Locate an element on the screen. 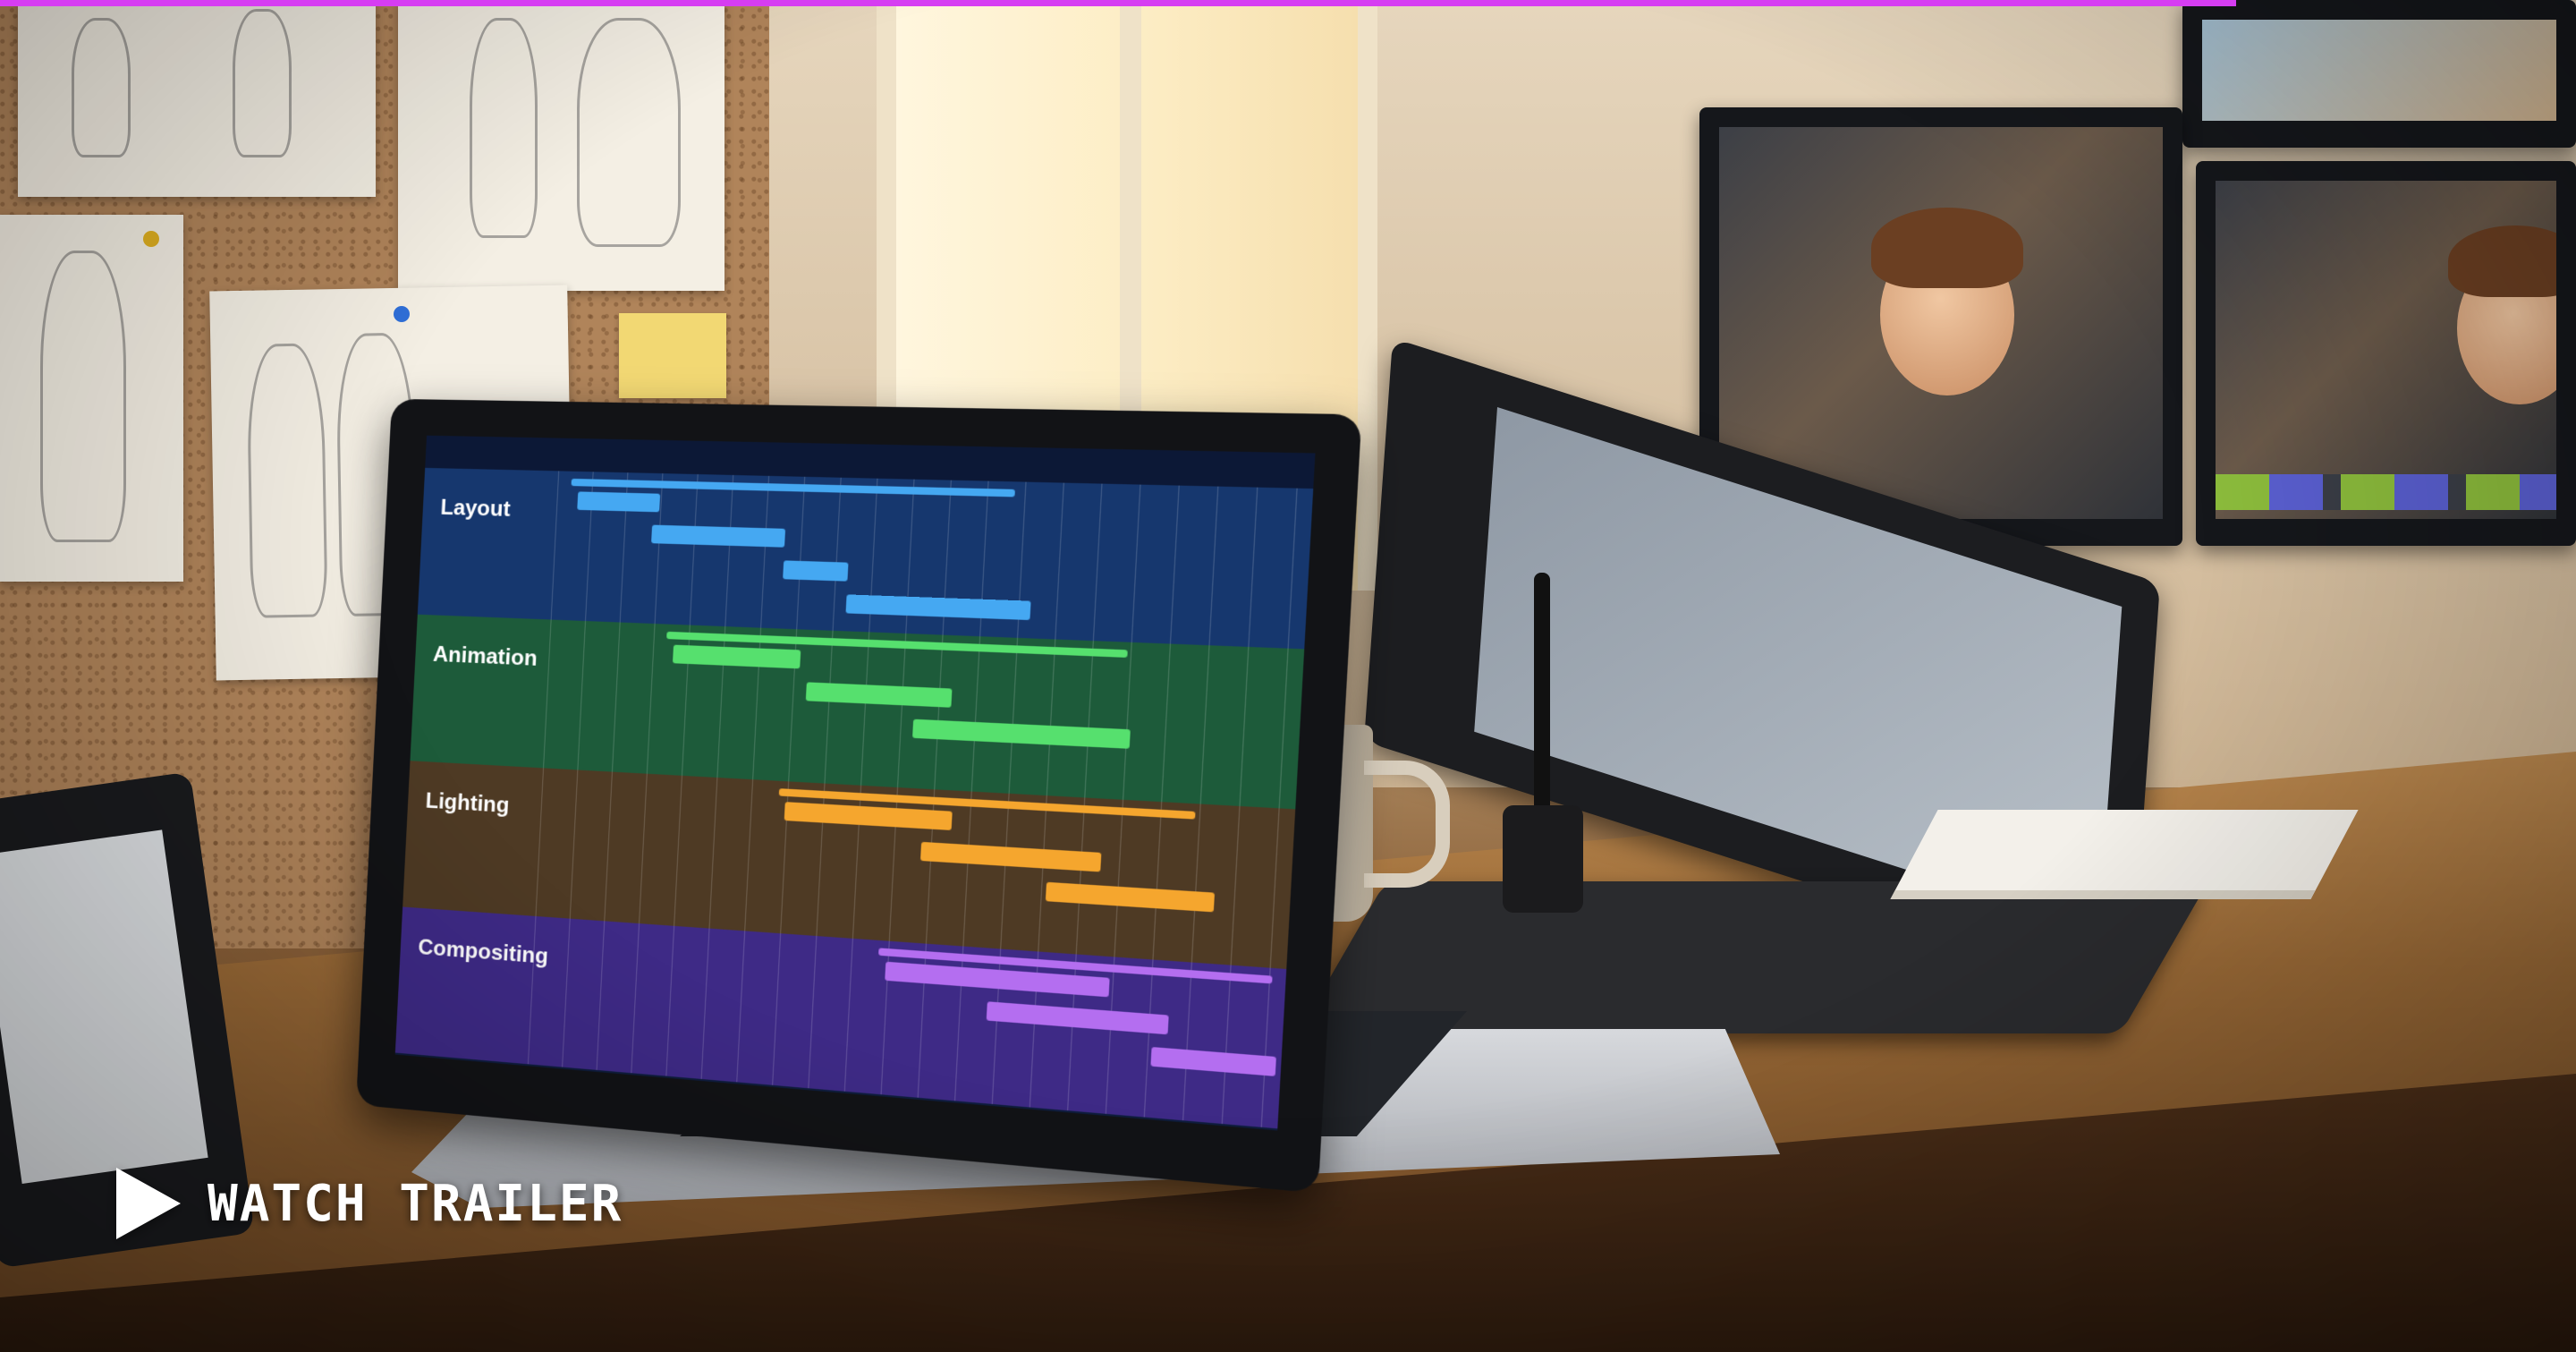 The image size is (2576, 1352). pen-holder is located at coordinates (1543, 859).